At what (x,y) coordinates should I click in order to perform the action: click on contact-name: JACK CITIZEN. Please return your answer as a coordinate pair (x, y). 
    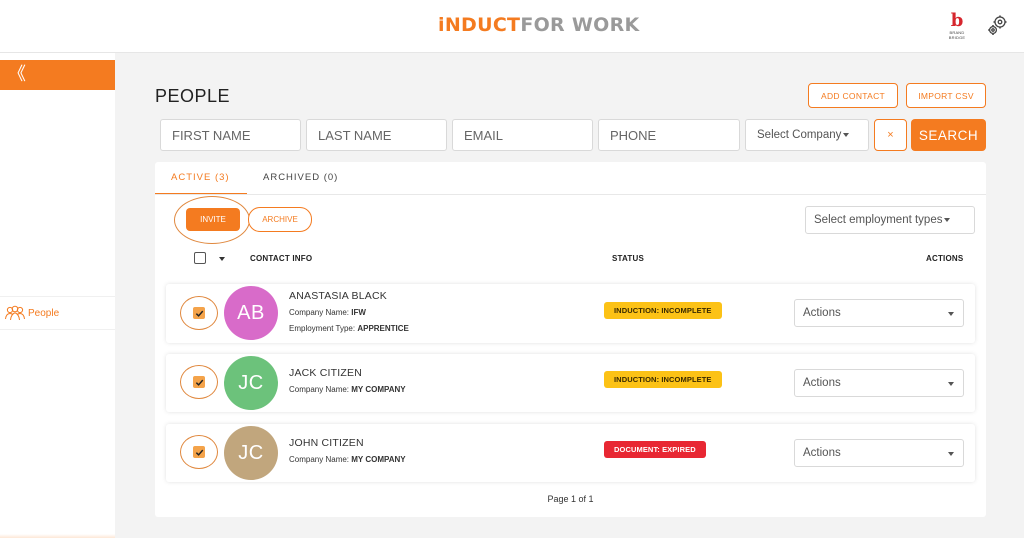
    Looking at the image, I should click on (325, 373).